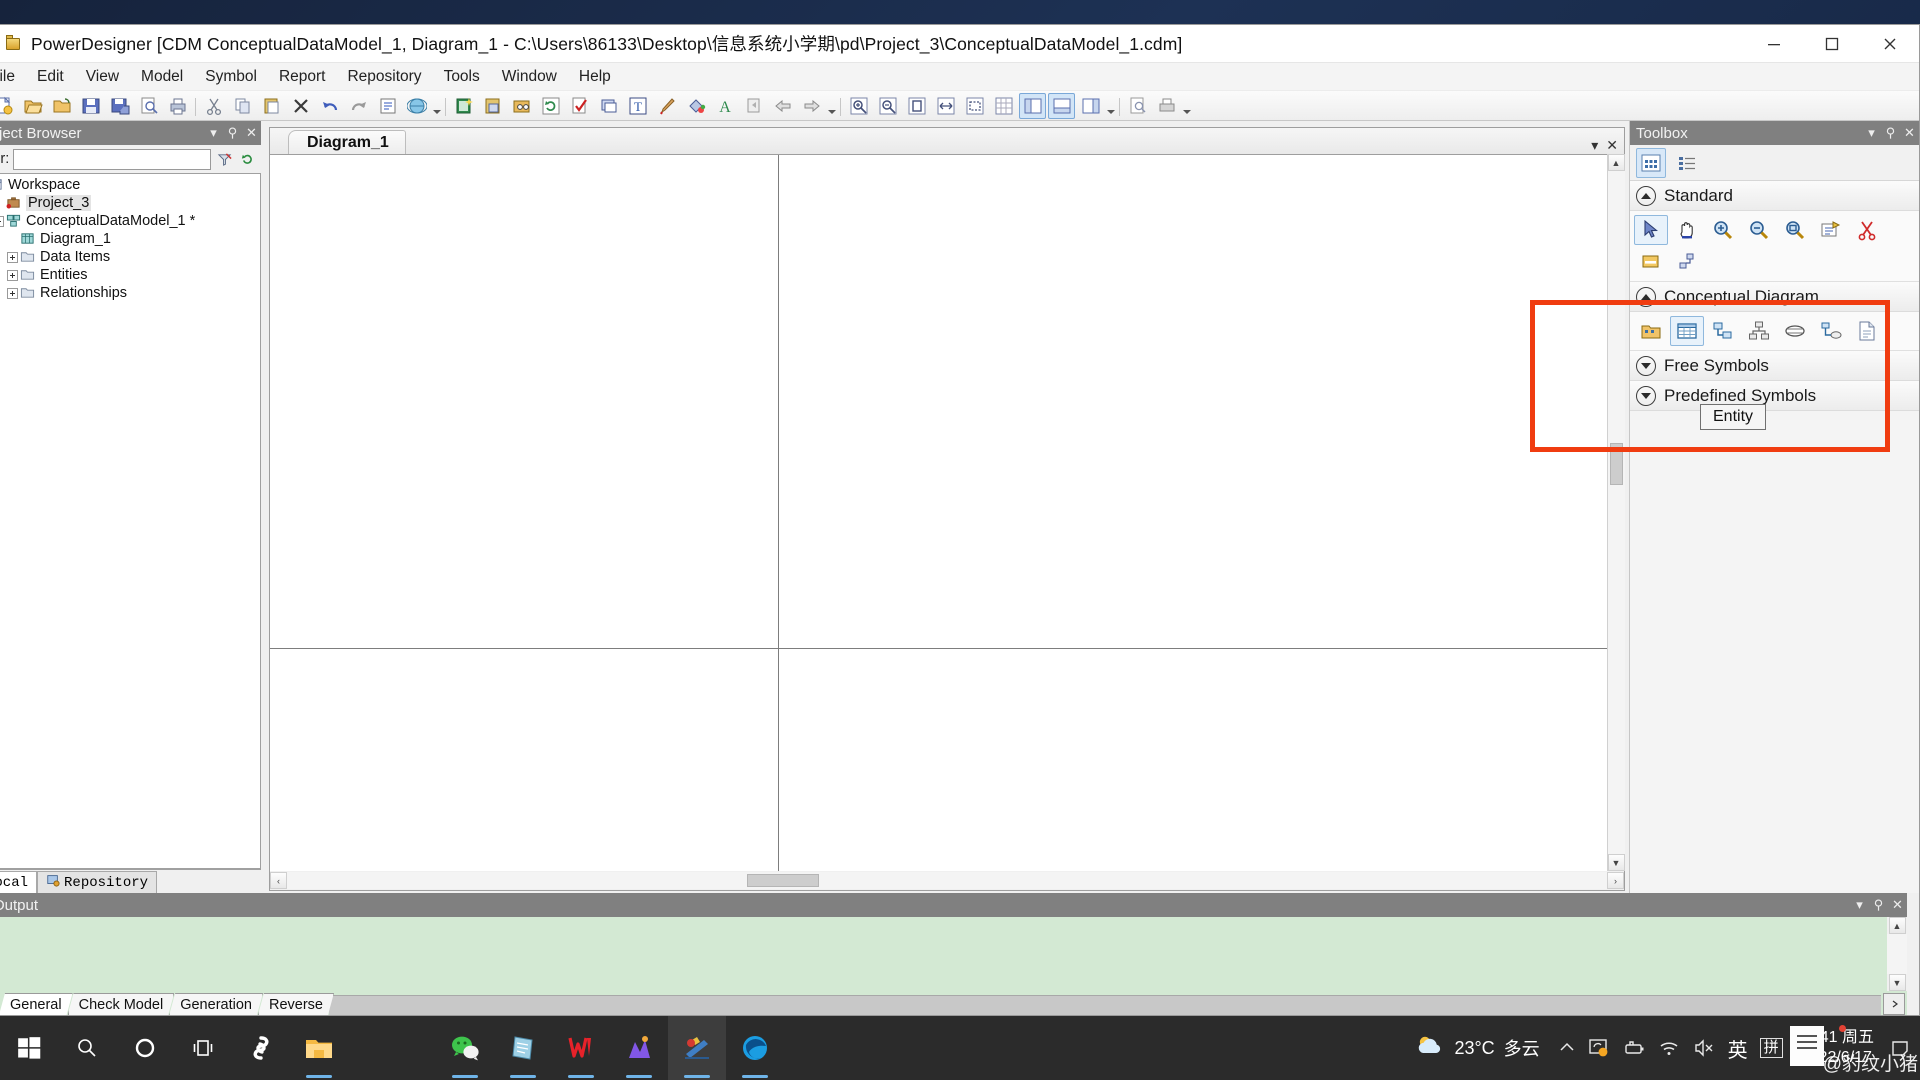 The width and height of the screenshot is (1920, 1080). I want to click on list-view-icon, so click(1687, 163).